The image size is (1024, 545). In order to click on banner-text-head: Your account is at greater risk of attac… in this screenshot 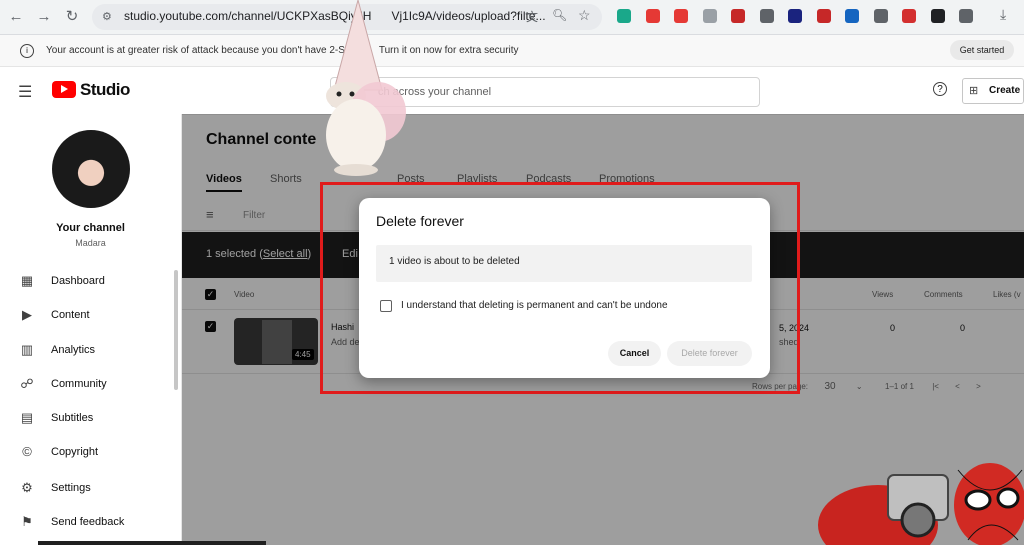, I will do `click(202, 50)`.